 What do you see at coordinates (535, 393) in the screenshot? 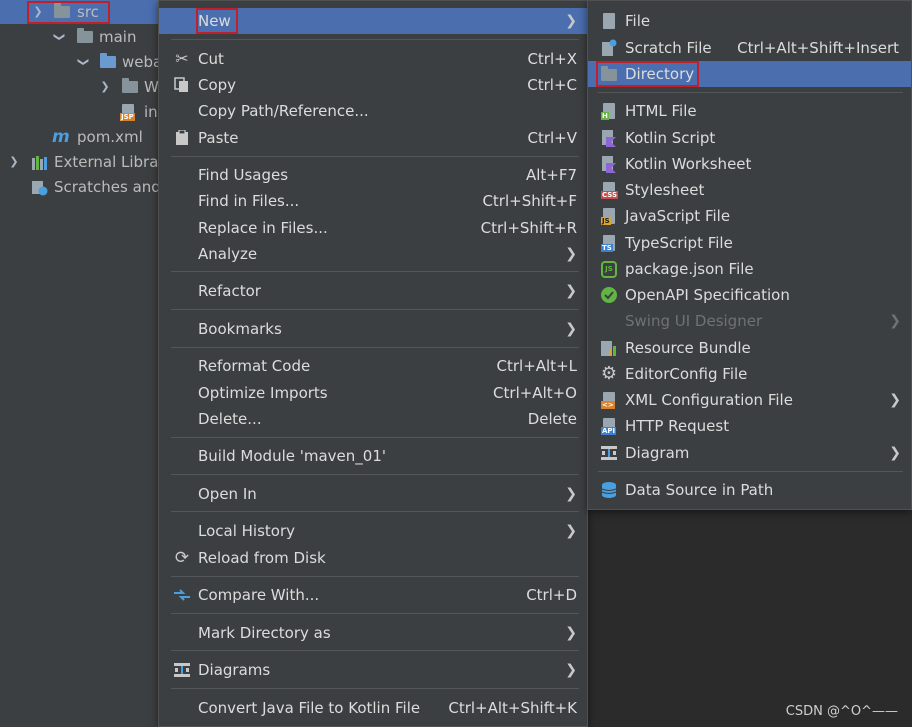
I see `shortcut-label: Ctrl+Alt+O` at bounding box center [535, 393].